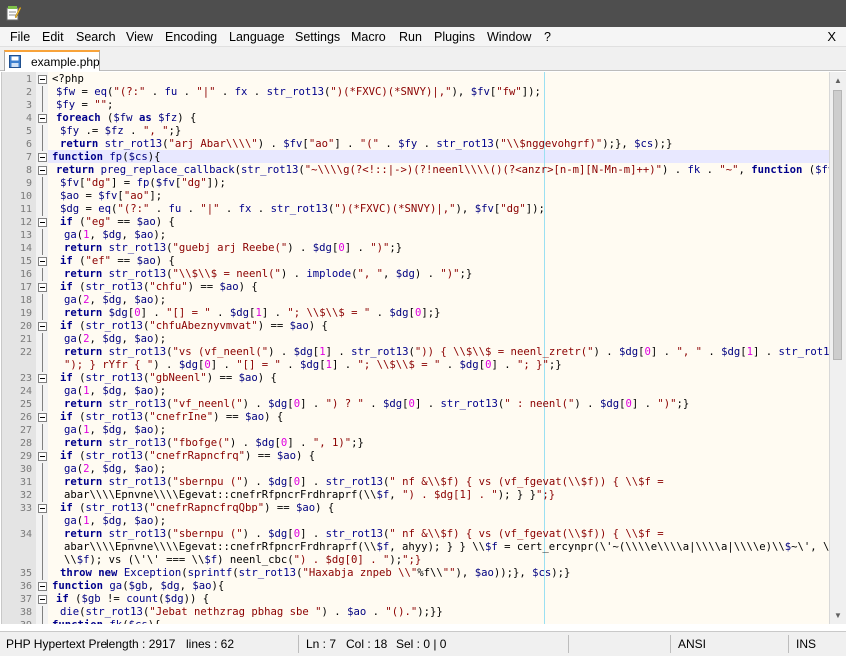  Describe the element at coordinates (837, 225) in the screenshot. I see `scrollbar-thumb` at that location.